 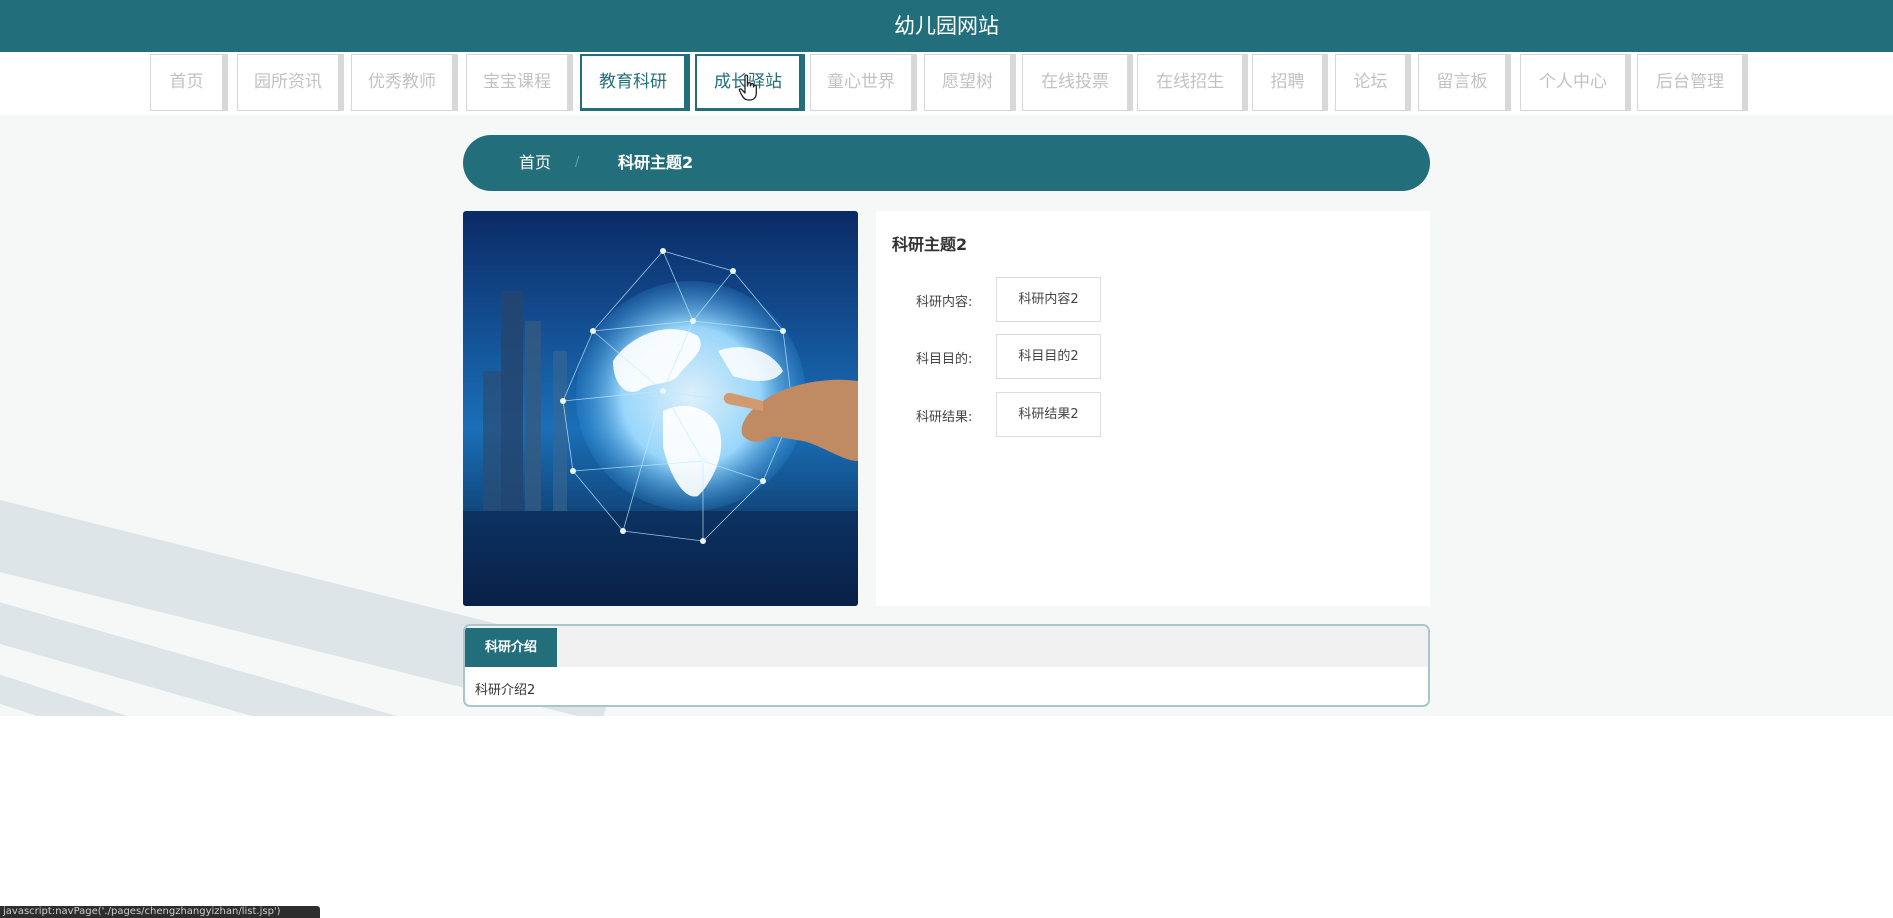 What do you see at coordinates (1692, 82) in the screenshot?
I see `nav-item-admin: 后台管理` at bounding box center [1692, 82].